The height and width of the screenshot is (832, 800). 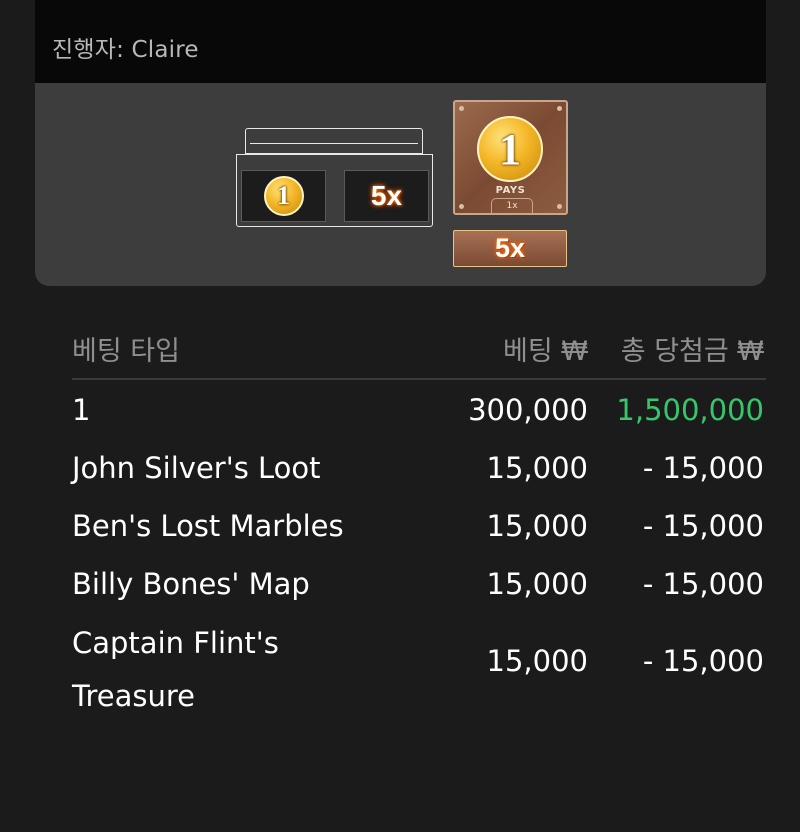 What do you see at coordinates (81, 410) in the screenshot?
I see `bet-type: 1` at bounding box center [81, 410].